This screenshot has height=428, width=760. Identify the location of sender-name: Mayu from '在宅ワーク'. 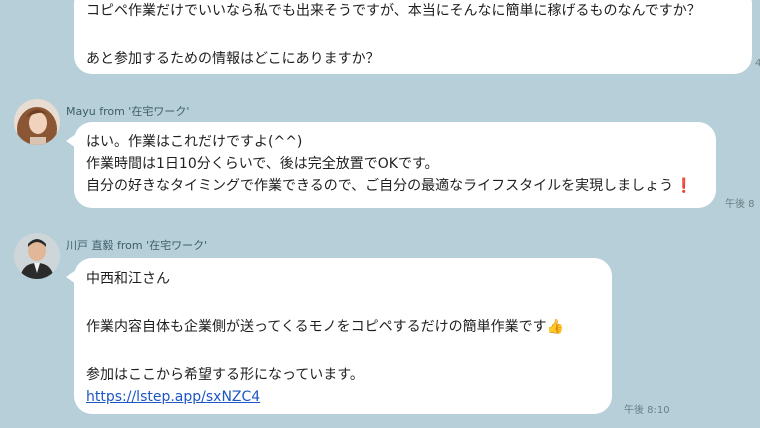
(128, 111).